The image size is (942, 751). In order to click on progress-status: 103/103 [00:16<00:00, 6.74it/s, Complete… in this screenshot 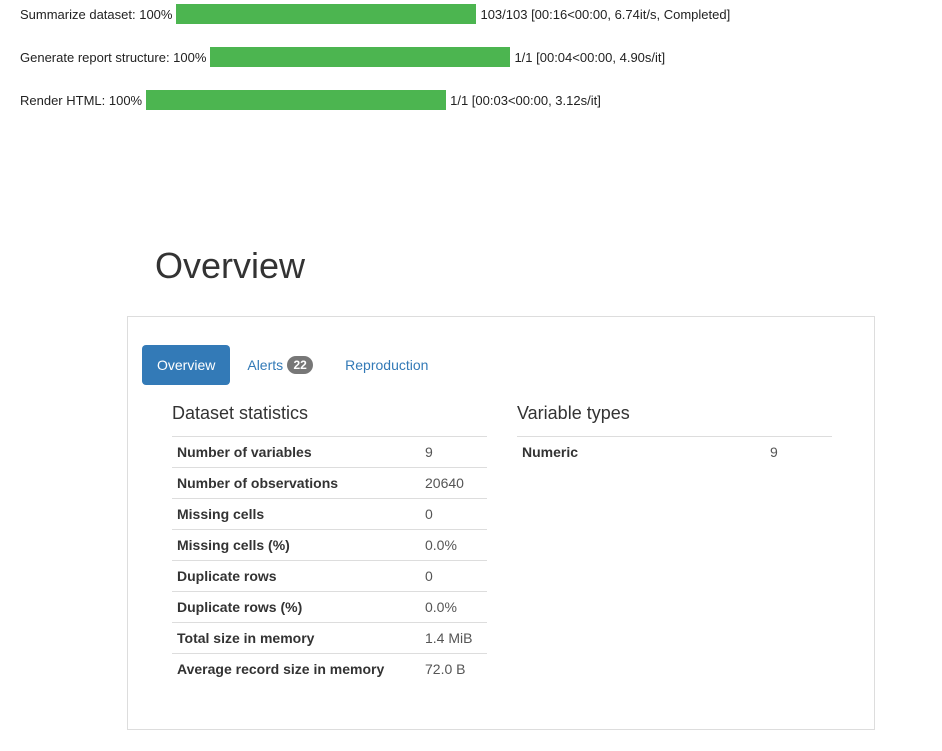, I will do `click(605, 14)`.